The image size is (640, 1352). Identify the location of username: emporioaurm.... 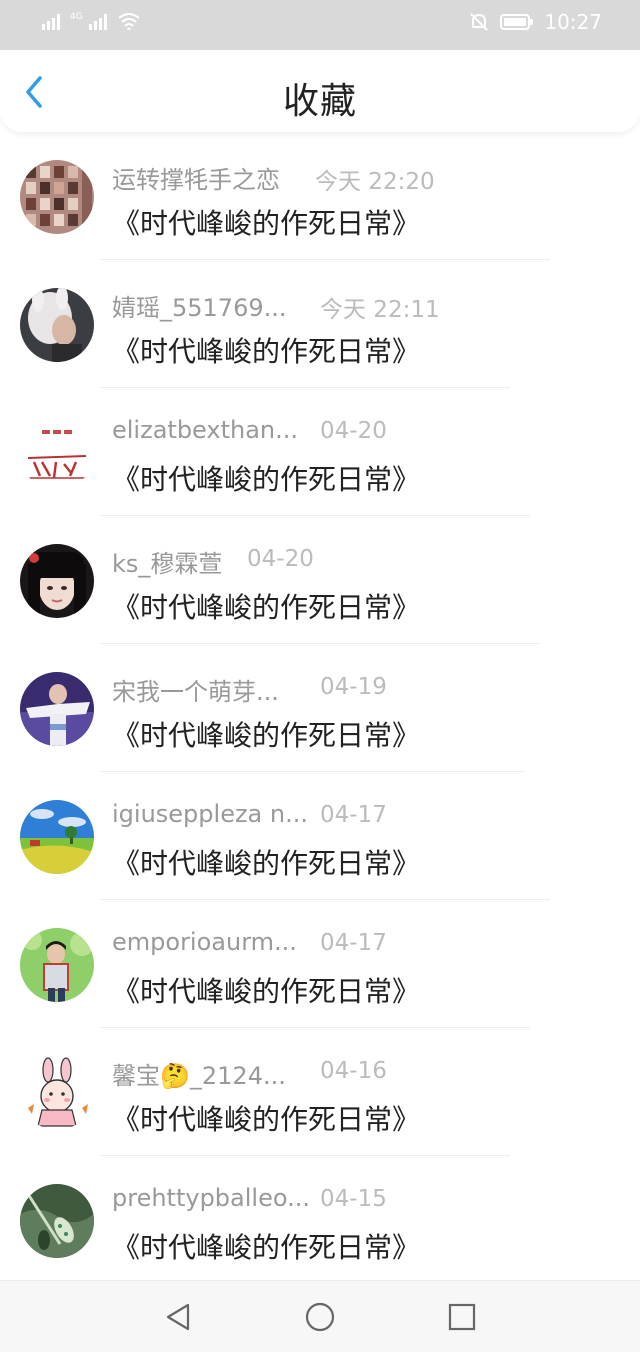
(204, 942).